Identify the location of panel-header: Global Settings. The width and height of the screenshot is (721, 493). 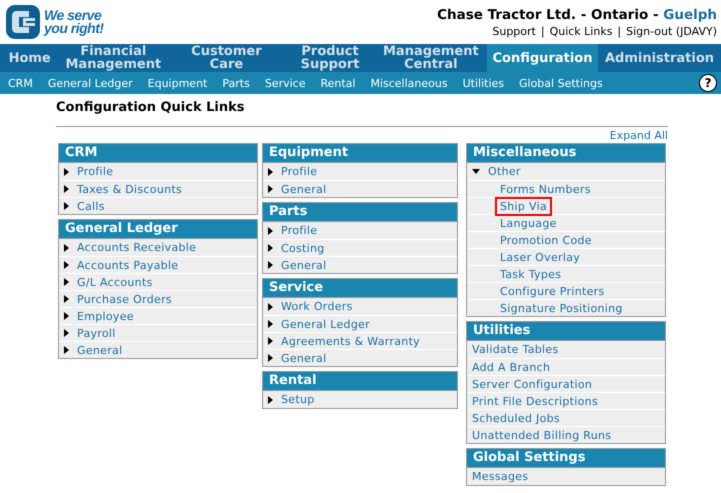
(566, 458).